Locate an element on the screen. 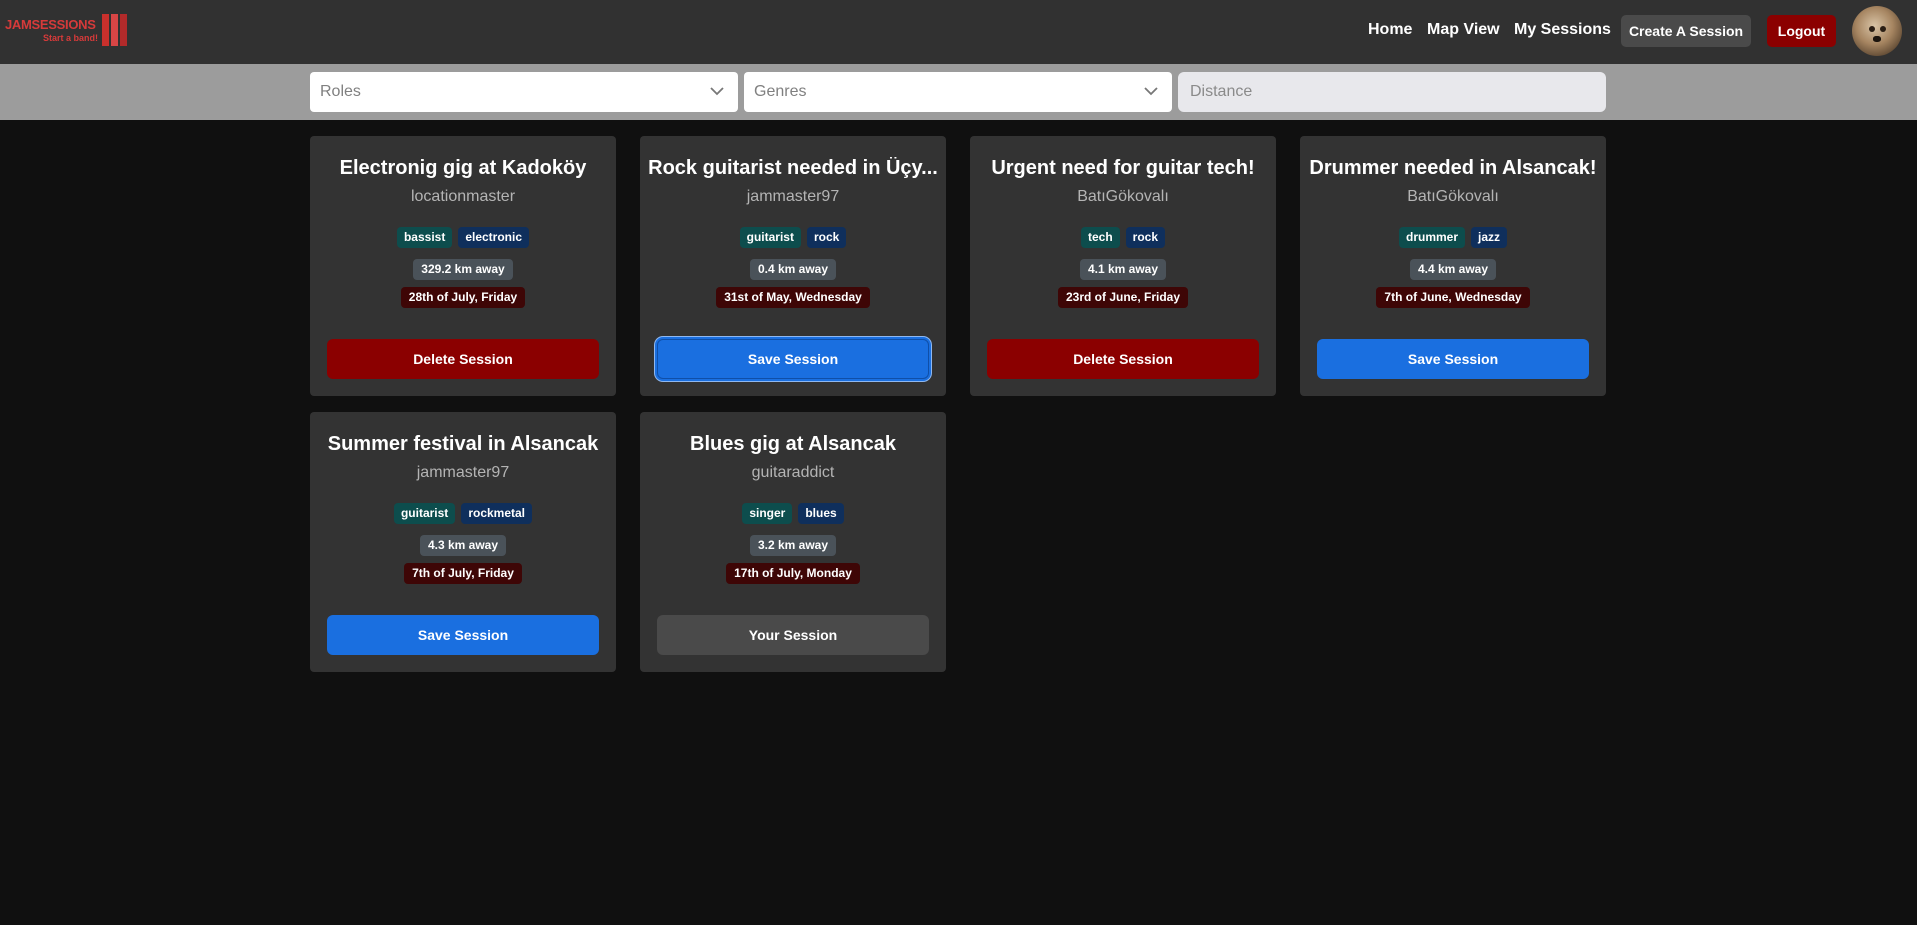 The image size is (1917, 925). session-user: guitaraddict is located at coordinates (793, 472).